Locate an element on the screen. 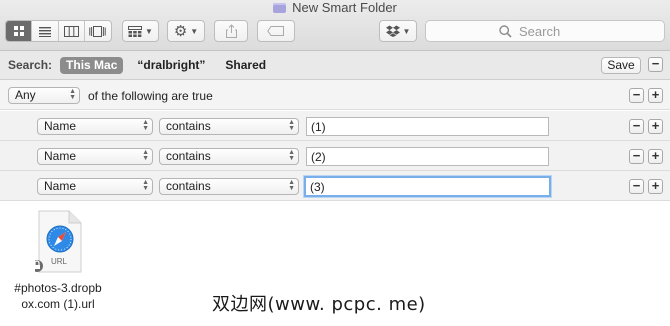 Image resolution: width=670 pixels, height=326 pixels. view-mode-control is located at coordinates (58, 31).